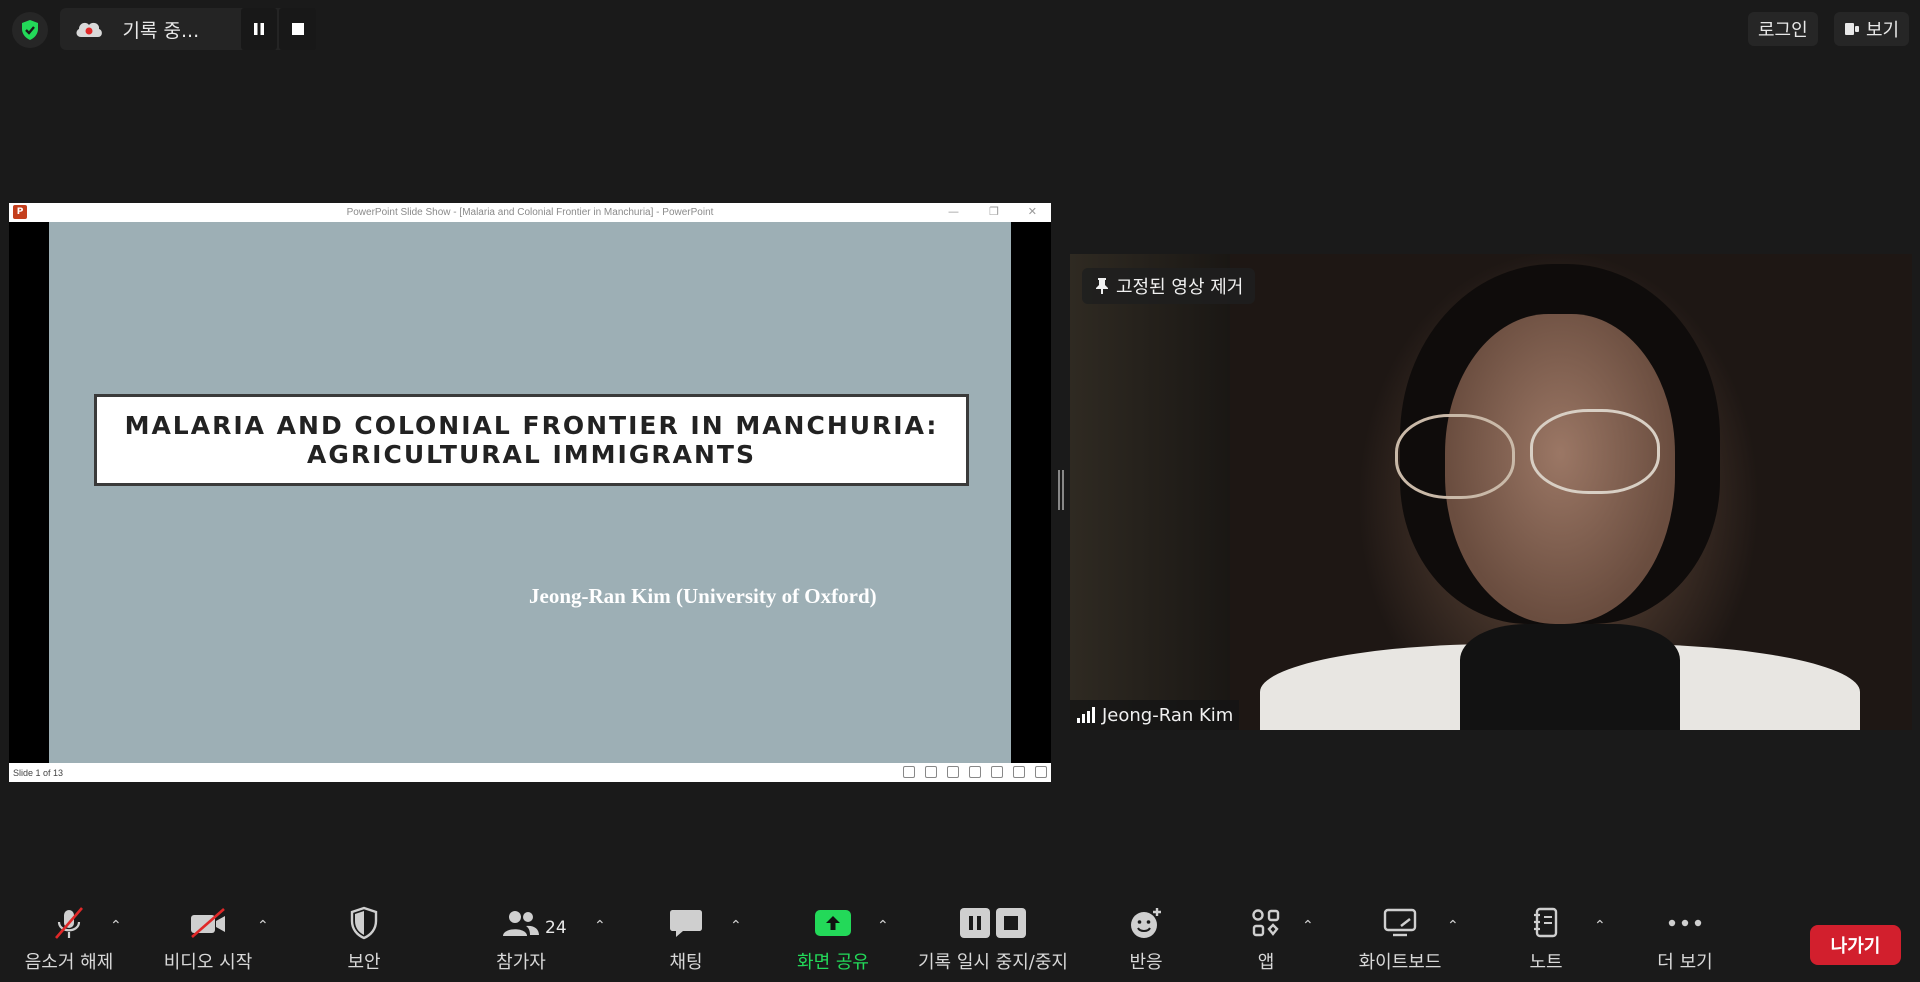 Image resolution: width=1920 pixels, height=982 pixels. Describe the element at coordinates (703, 596) in the screenshot. I see `slide-author: Jeong-Ran Kim (University of Oxford)` at that location.